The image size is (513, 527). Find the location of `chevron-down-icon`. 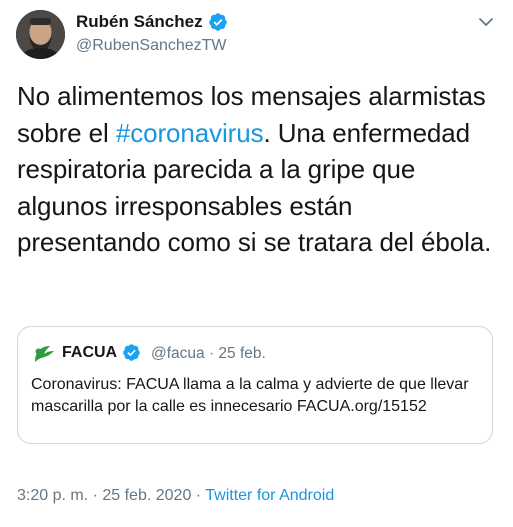

chevron-down-icon is located at coordinates (486, 22).